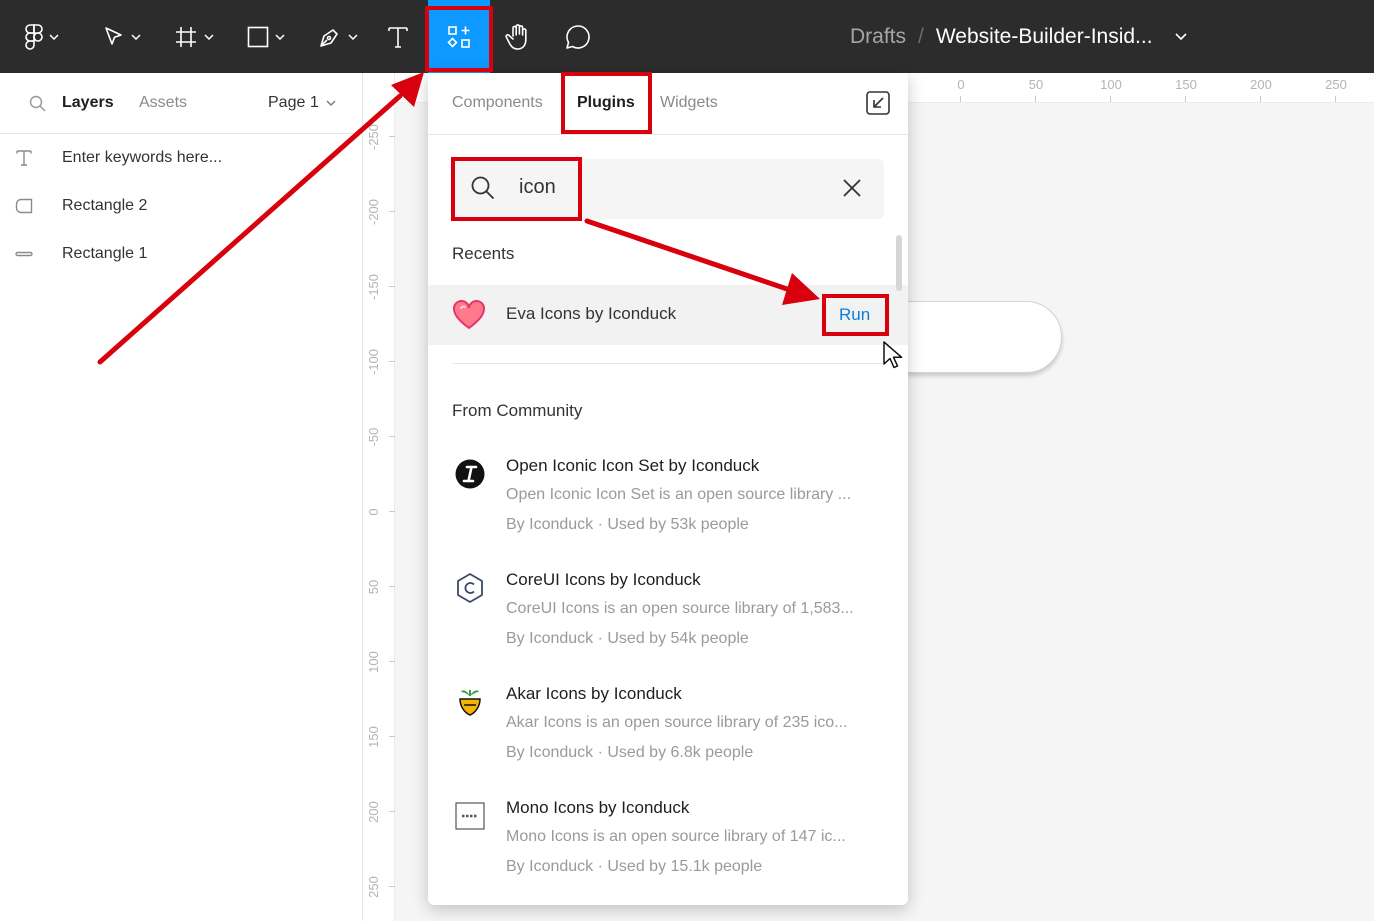  Describe the element at coordinates (899, 263) in the screenshot. I see `panel-scrollbar` at that location.